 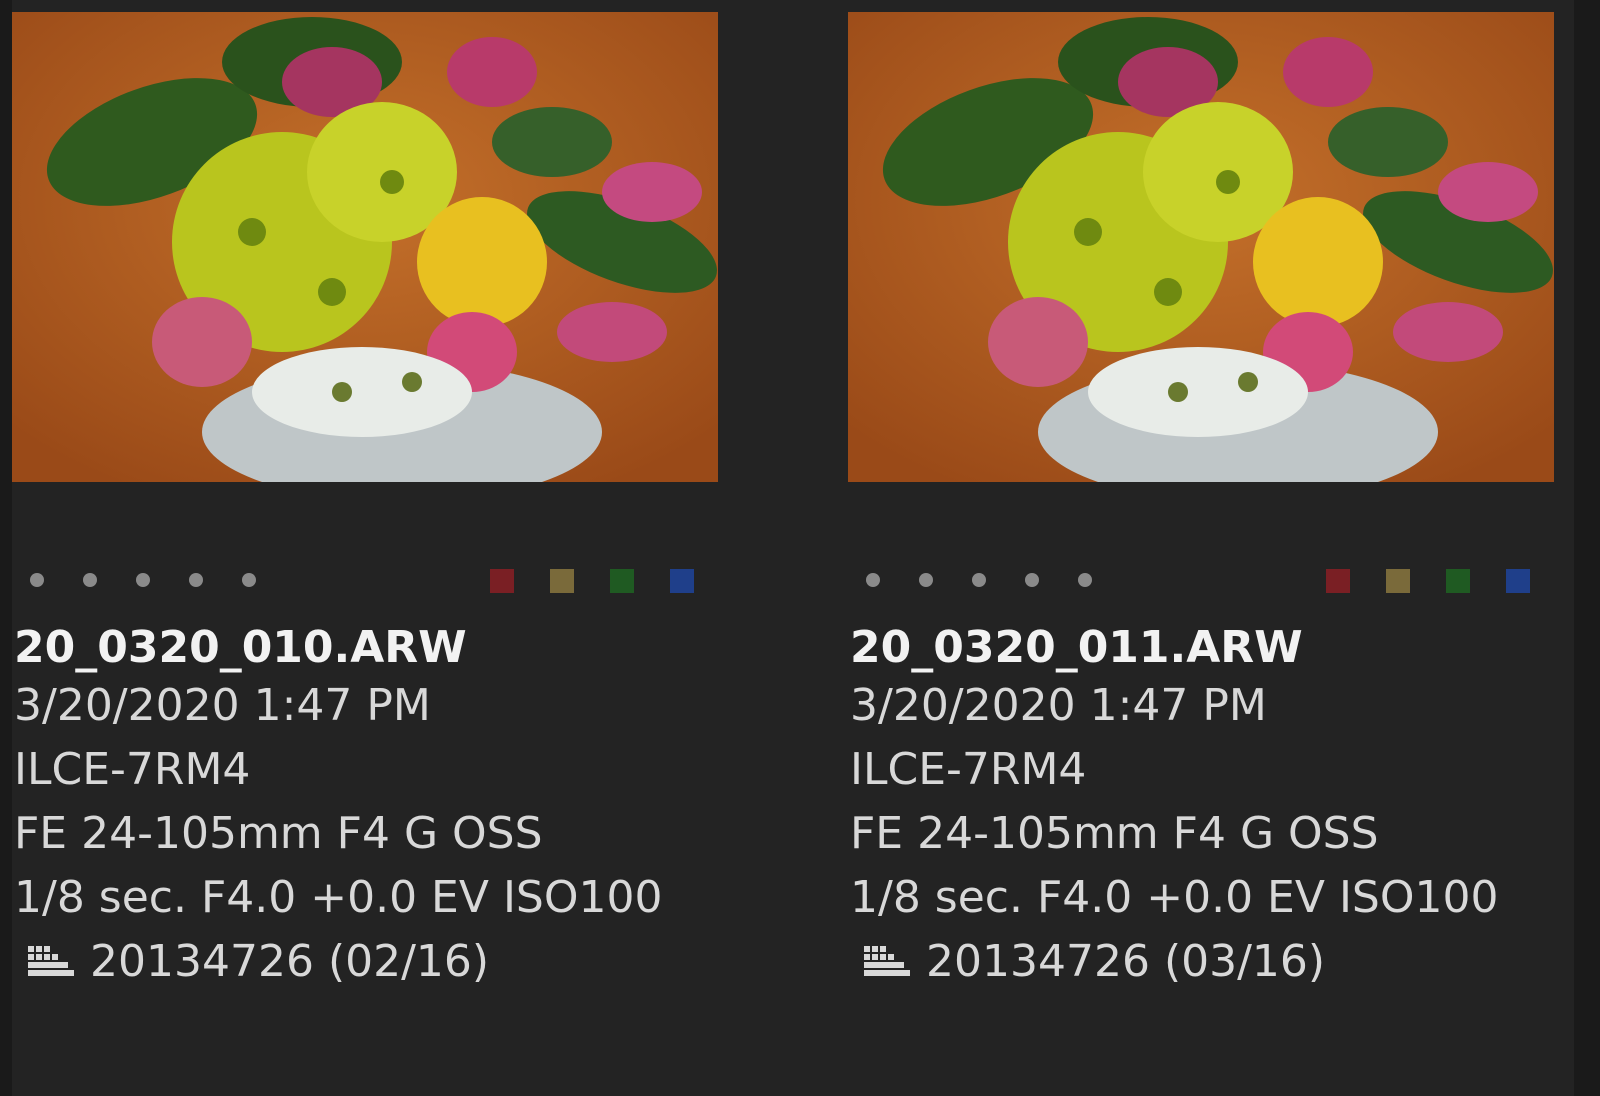 What do you see at coordinates (1587, 548) in the screenshot?
I see `right-edge` at bounding box center [1587, 548].